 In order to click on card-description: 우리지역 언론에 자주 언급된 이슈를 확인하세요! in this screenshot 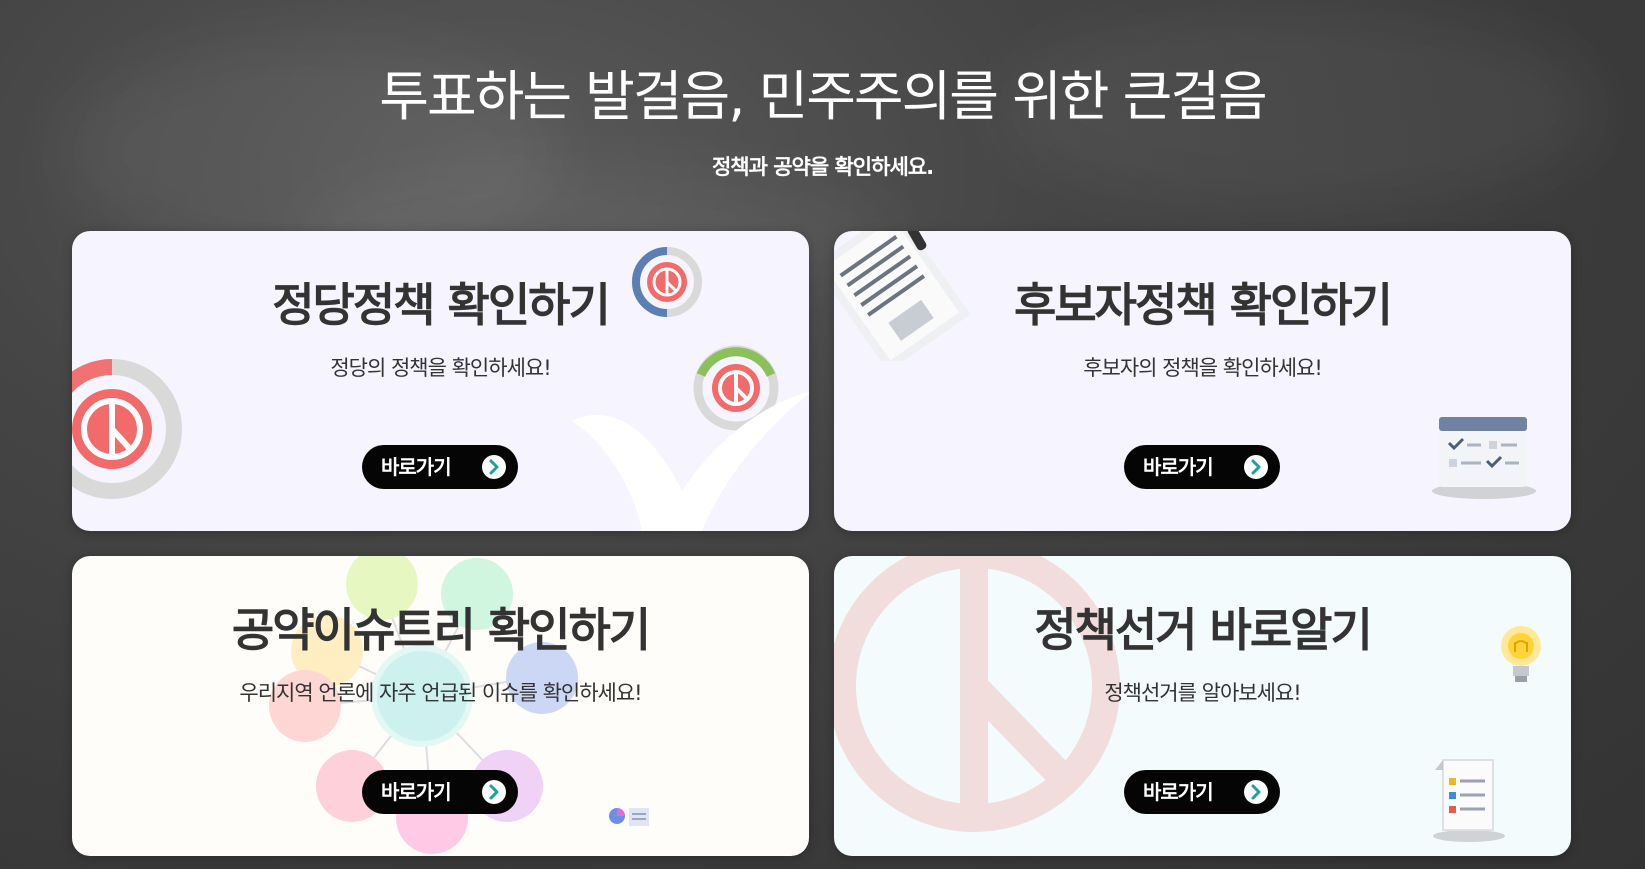, I will do `click(440, 693)`.